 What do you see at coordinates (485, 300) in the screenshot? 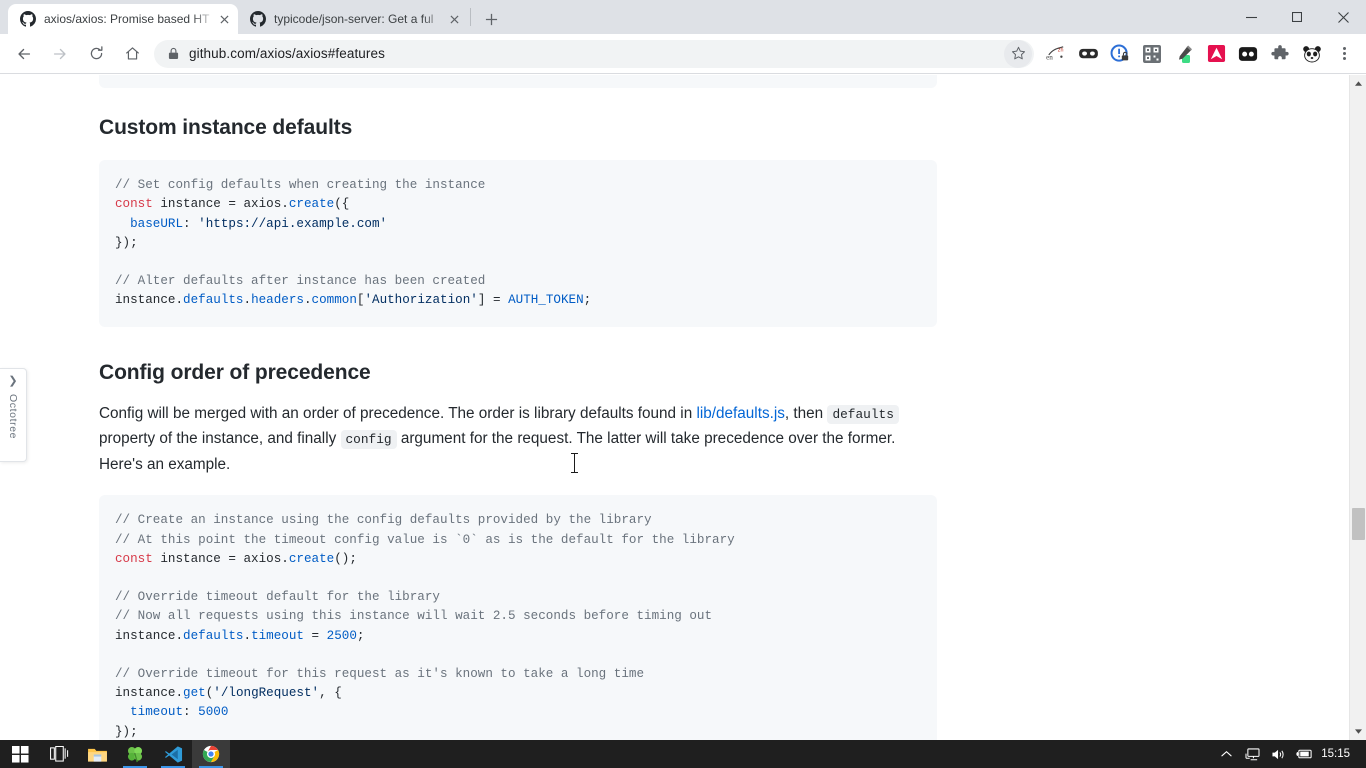
I see `code-token: ]` at bounding box center [485, 300].